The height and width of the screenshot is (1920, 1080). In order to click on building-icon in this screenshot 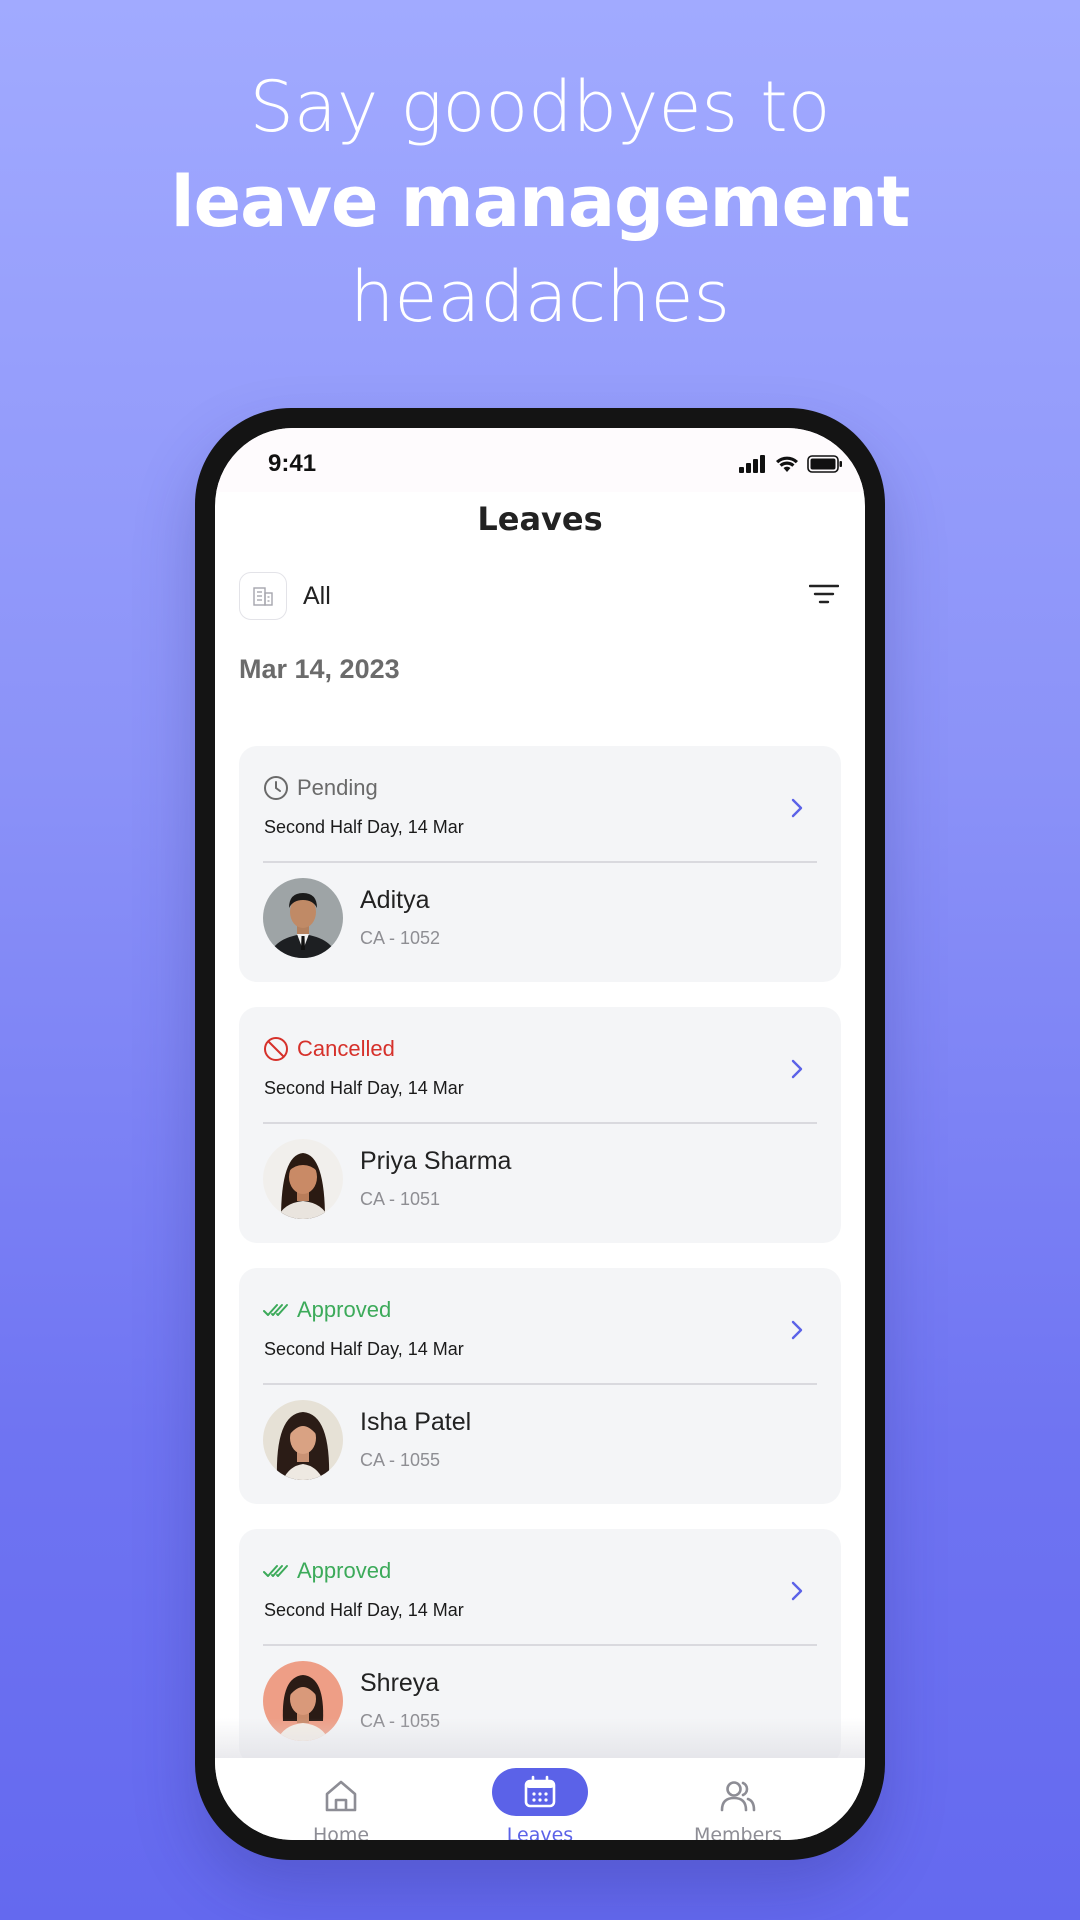, I will do `click(263, 596)`.